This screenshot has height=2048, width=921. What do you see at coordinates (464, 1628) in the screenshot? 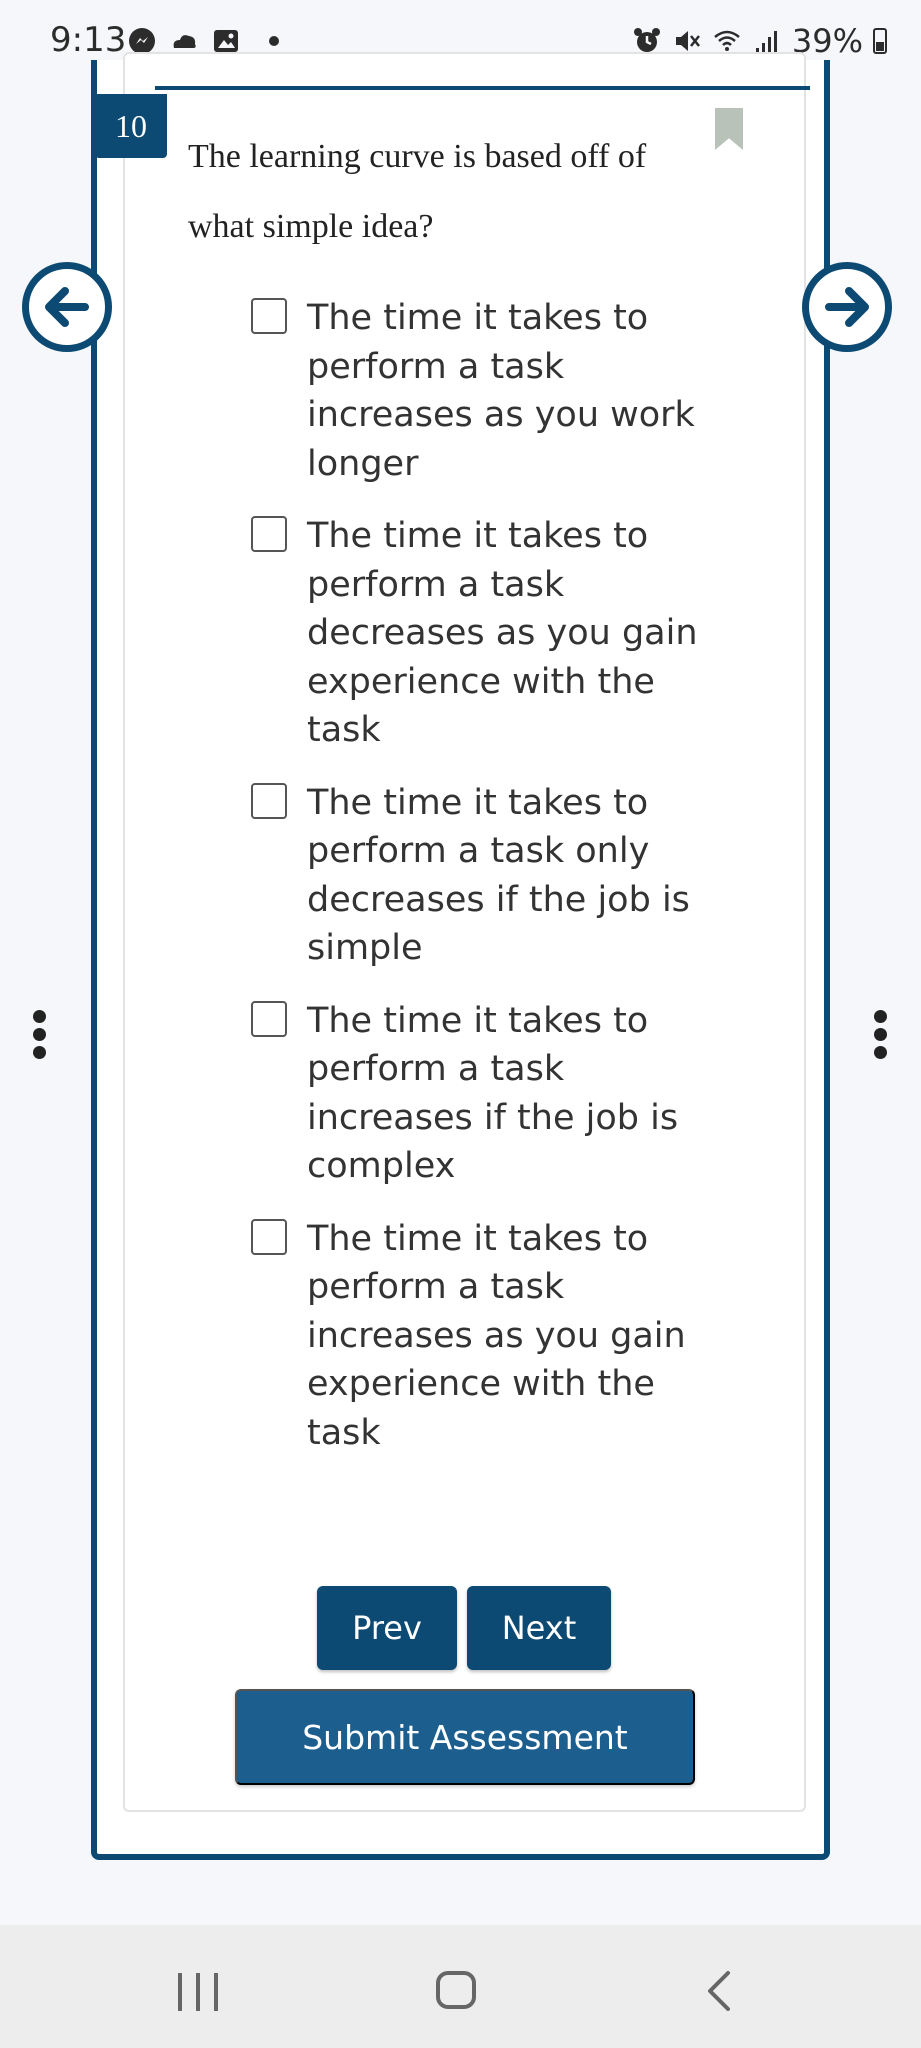
I see `pagination-buttons: Prev Next` at bounding box center [464, 1628].